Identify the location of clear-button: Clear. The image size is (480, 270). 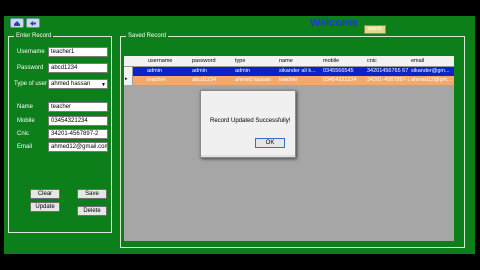
(45, 194).